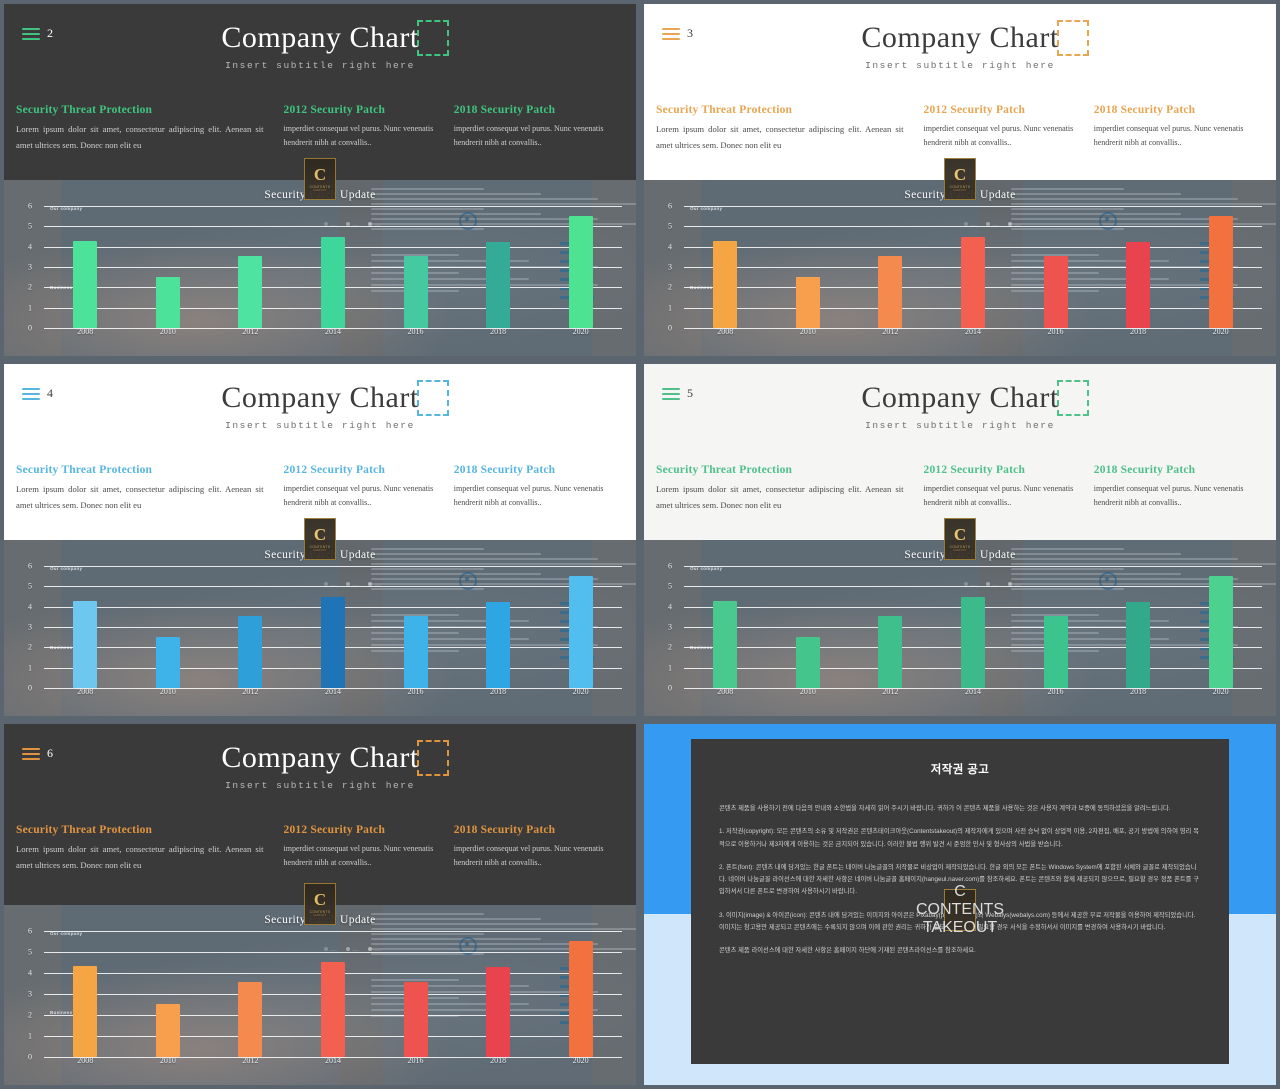 The width and height of the screenshot is (1280, 1089). I want to click on badge-line1: CONTENTS, so click(960, 909).